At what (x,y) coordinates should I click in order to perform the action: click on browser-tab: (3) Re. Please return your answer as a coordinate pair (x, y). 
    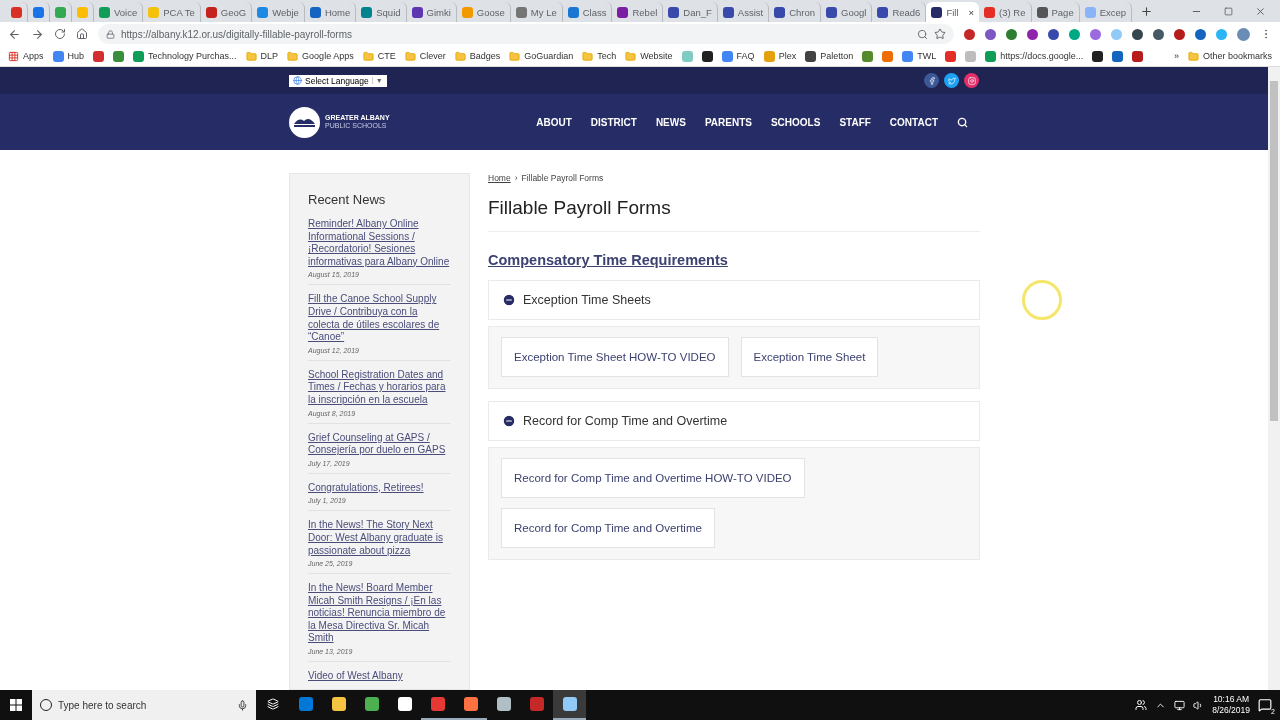
    Looking at the image, I should click on (1005, 12).